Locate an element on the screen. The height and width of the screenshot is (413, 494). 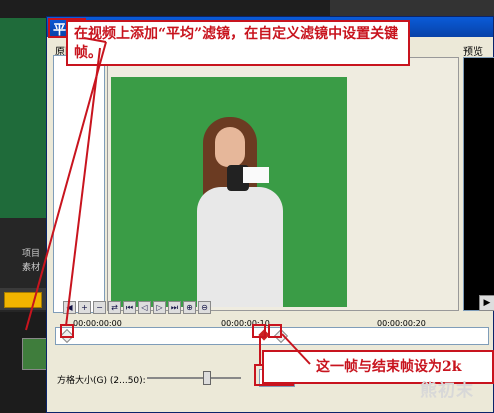
watermark: 熊初末 is located at coordinates (447, 391).